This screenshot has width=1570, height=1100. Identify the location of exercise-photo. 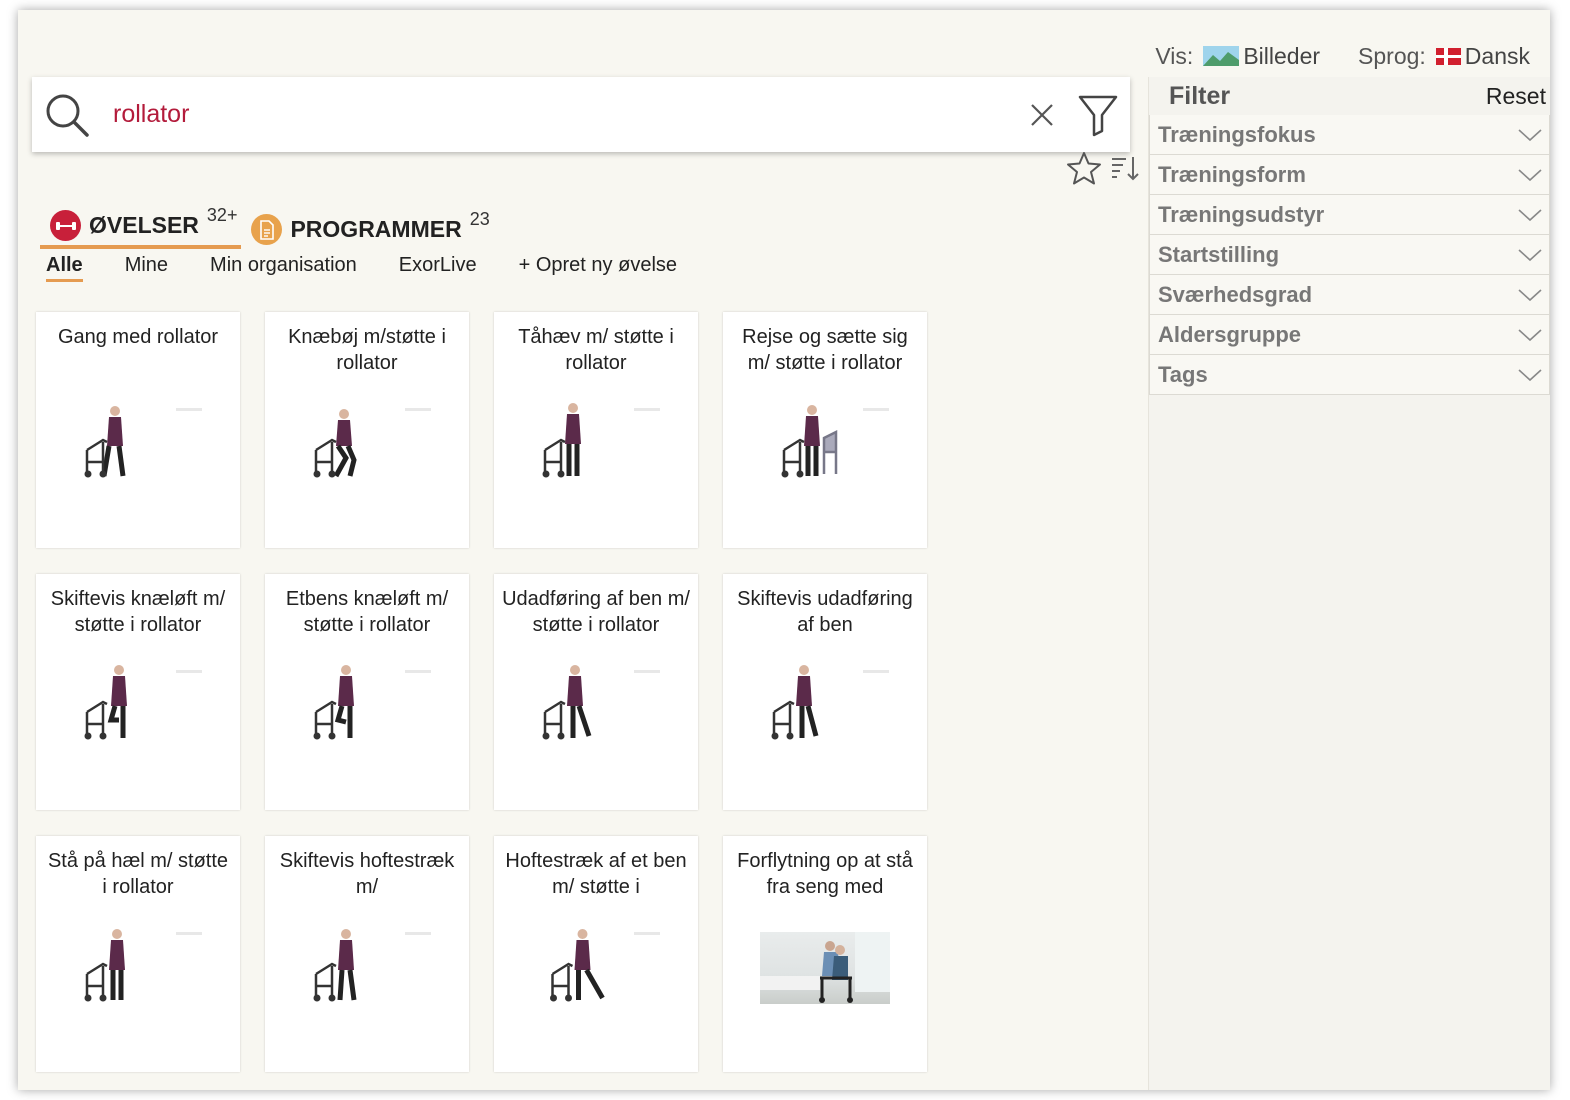
(825, 968).